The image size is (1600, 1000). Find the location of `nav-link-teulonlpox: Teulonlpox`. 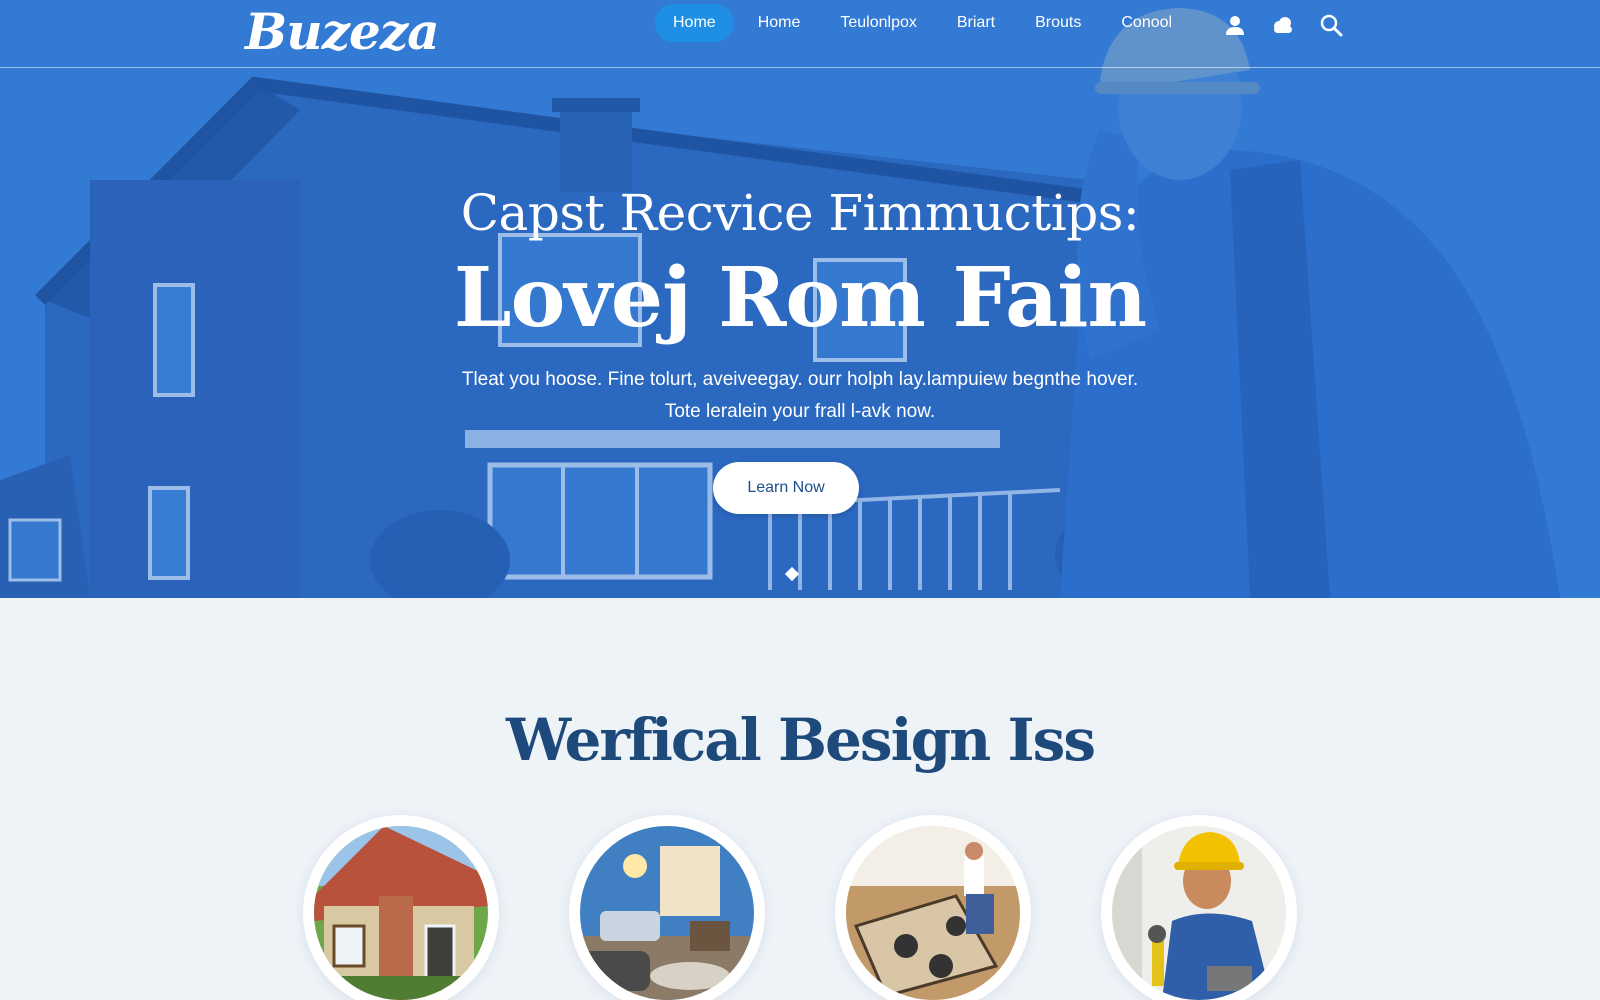

nav-link-teulonlpox: Teulonlpox is located at coordinates (878, 23).